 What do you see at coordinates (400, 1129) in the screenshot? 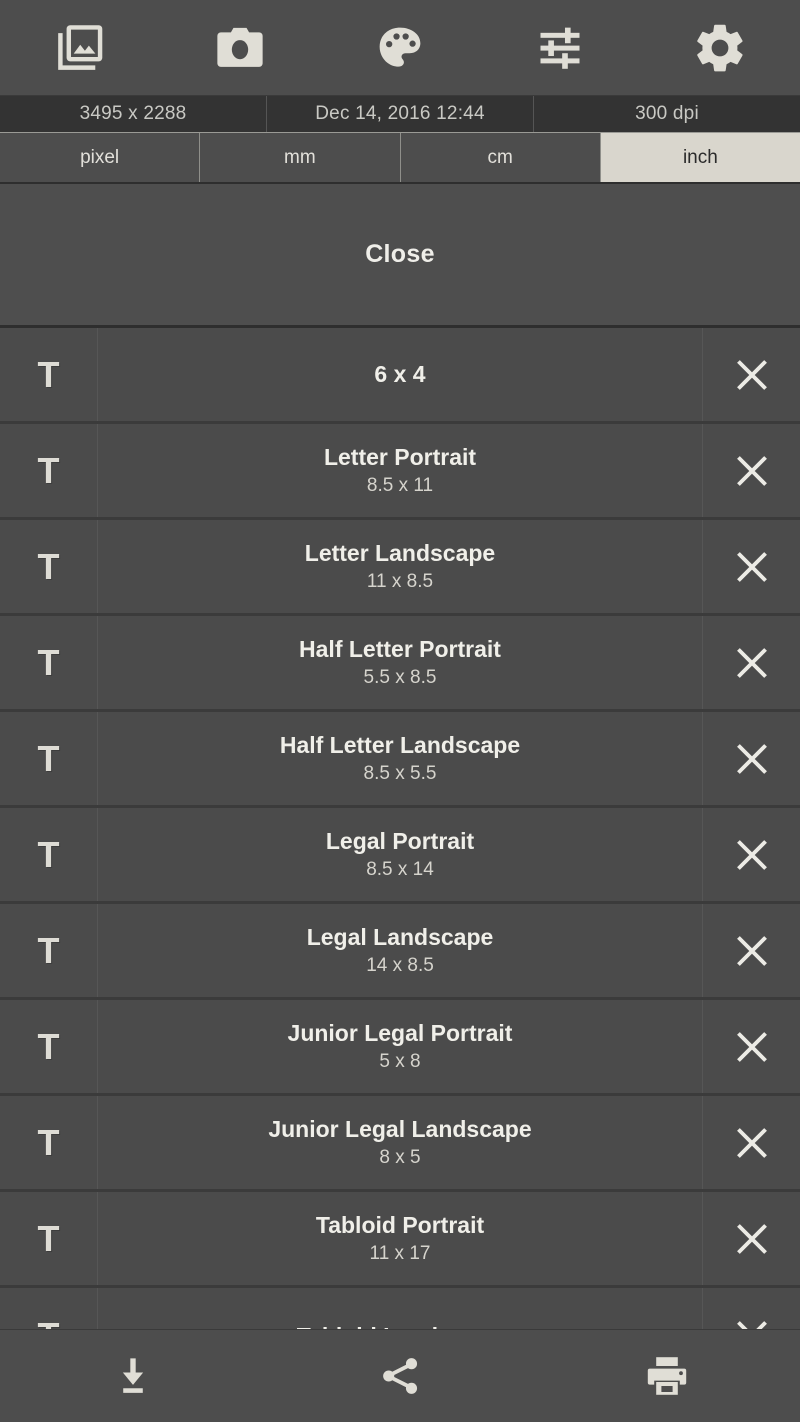
I see `preset-title: Junior Legal Landscape` at bounding box center [400, 1129].